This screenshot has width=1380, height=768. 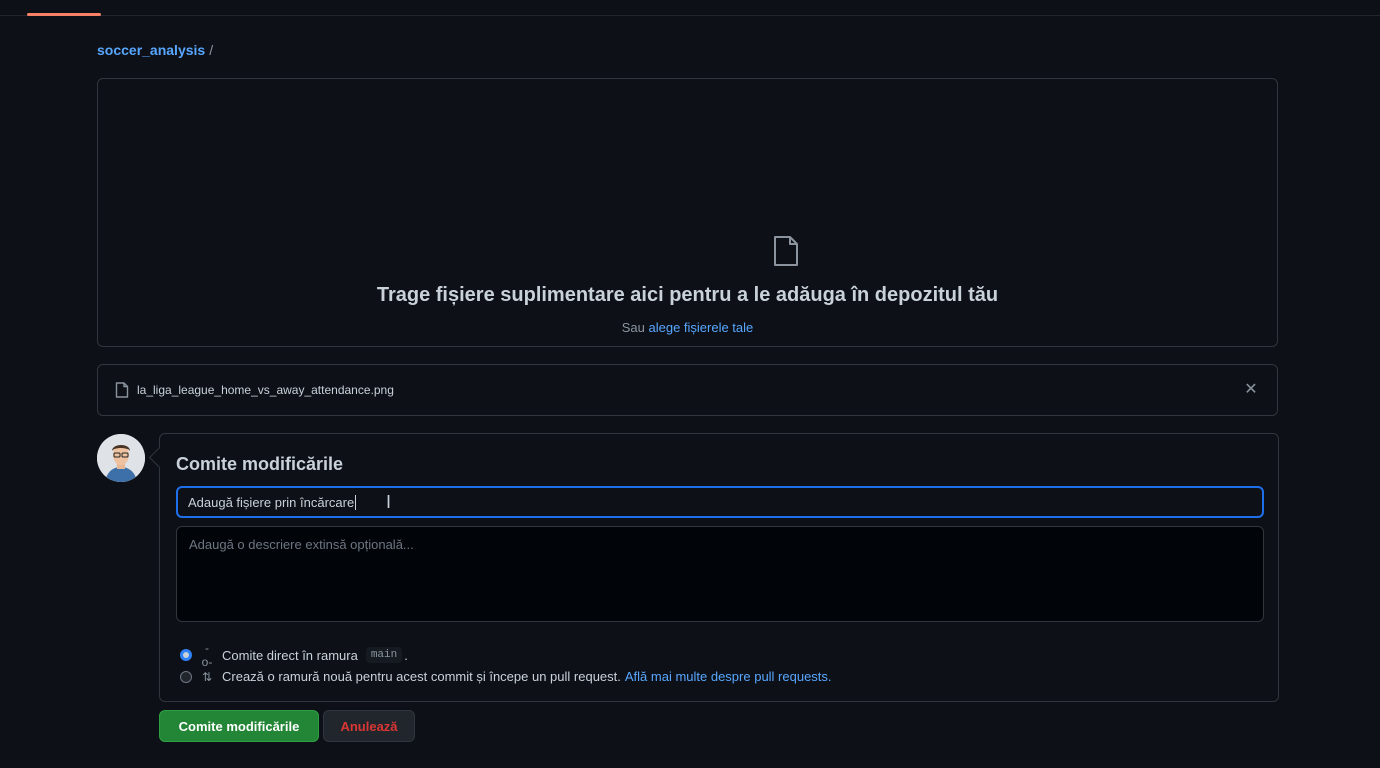 I want to click on dropzone-sub-prefix: Sau, so click(x=633, y=327).